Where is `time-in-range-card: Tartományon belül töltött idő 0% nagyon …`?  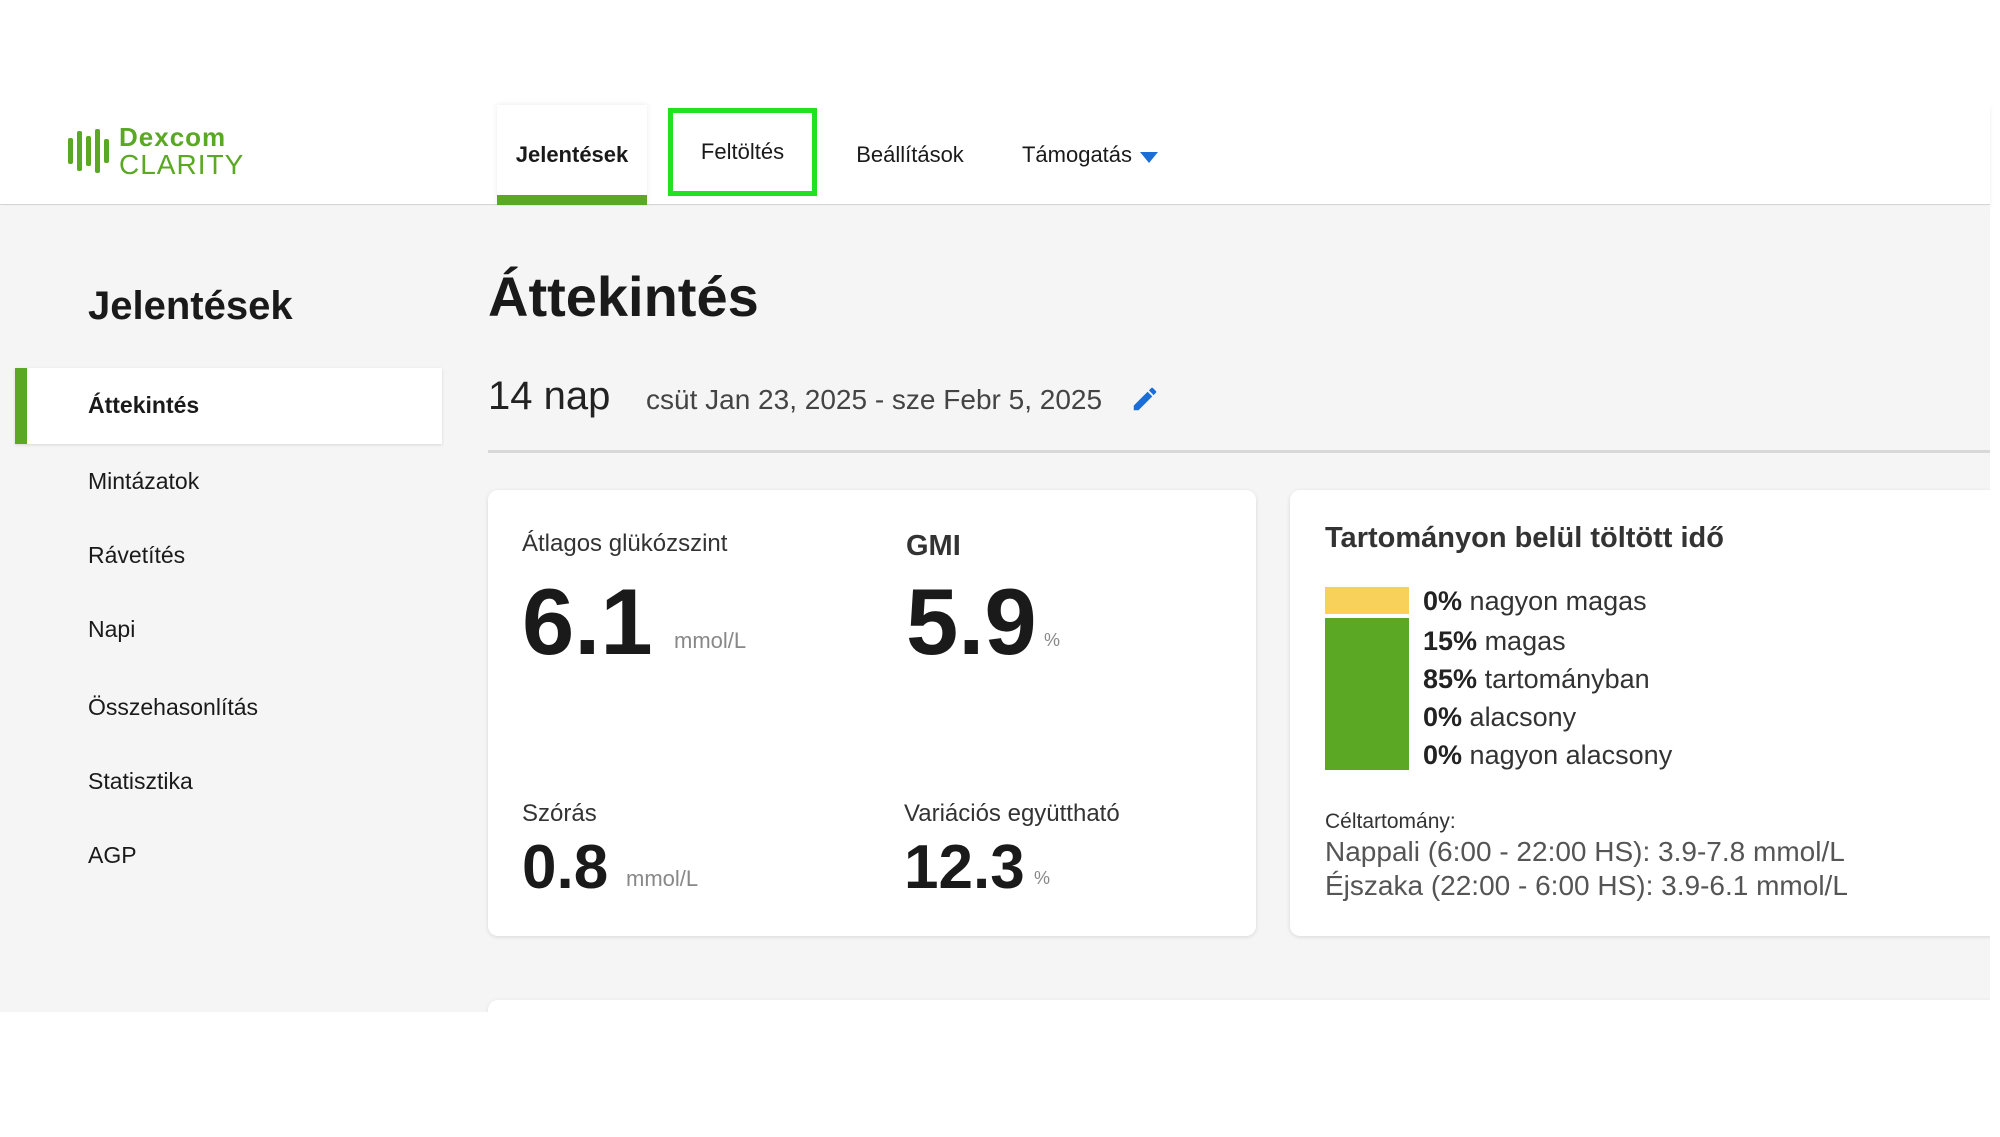 time-in-range-card: Tartományon belül töltött idő 0% nagyon … is located at coordinates (1640, 713).